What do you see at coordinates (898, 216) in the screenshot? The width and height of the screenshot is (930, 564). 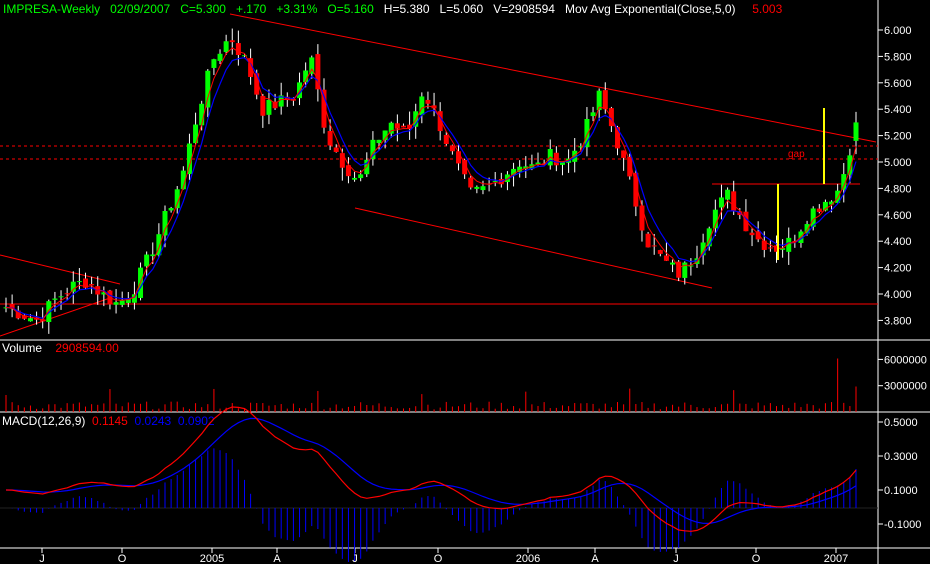 I see `price-tick-label: 4.600` at bounding box center [898, 216].